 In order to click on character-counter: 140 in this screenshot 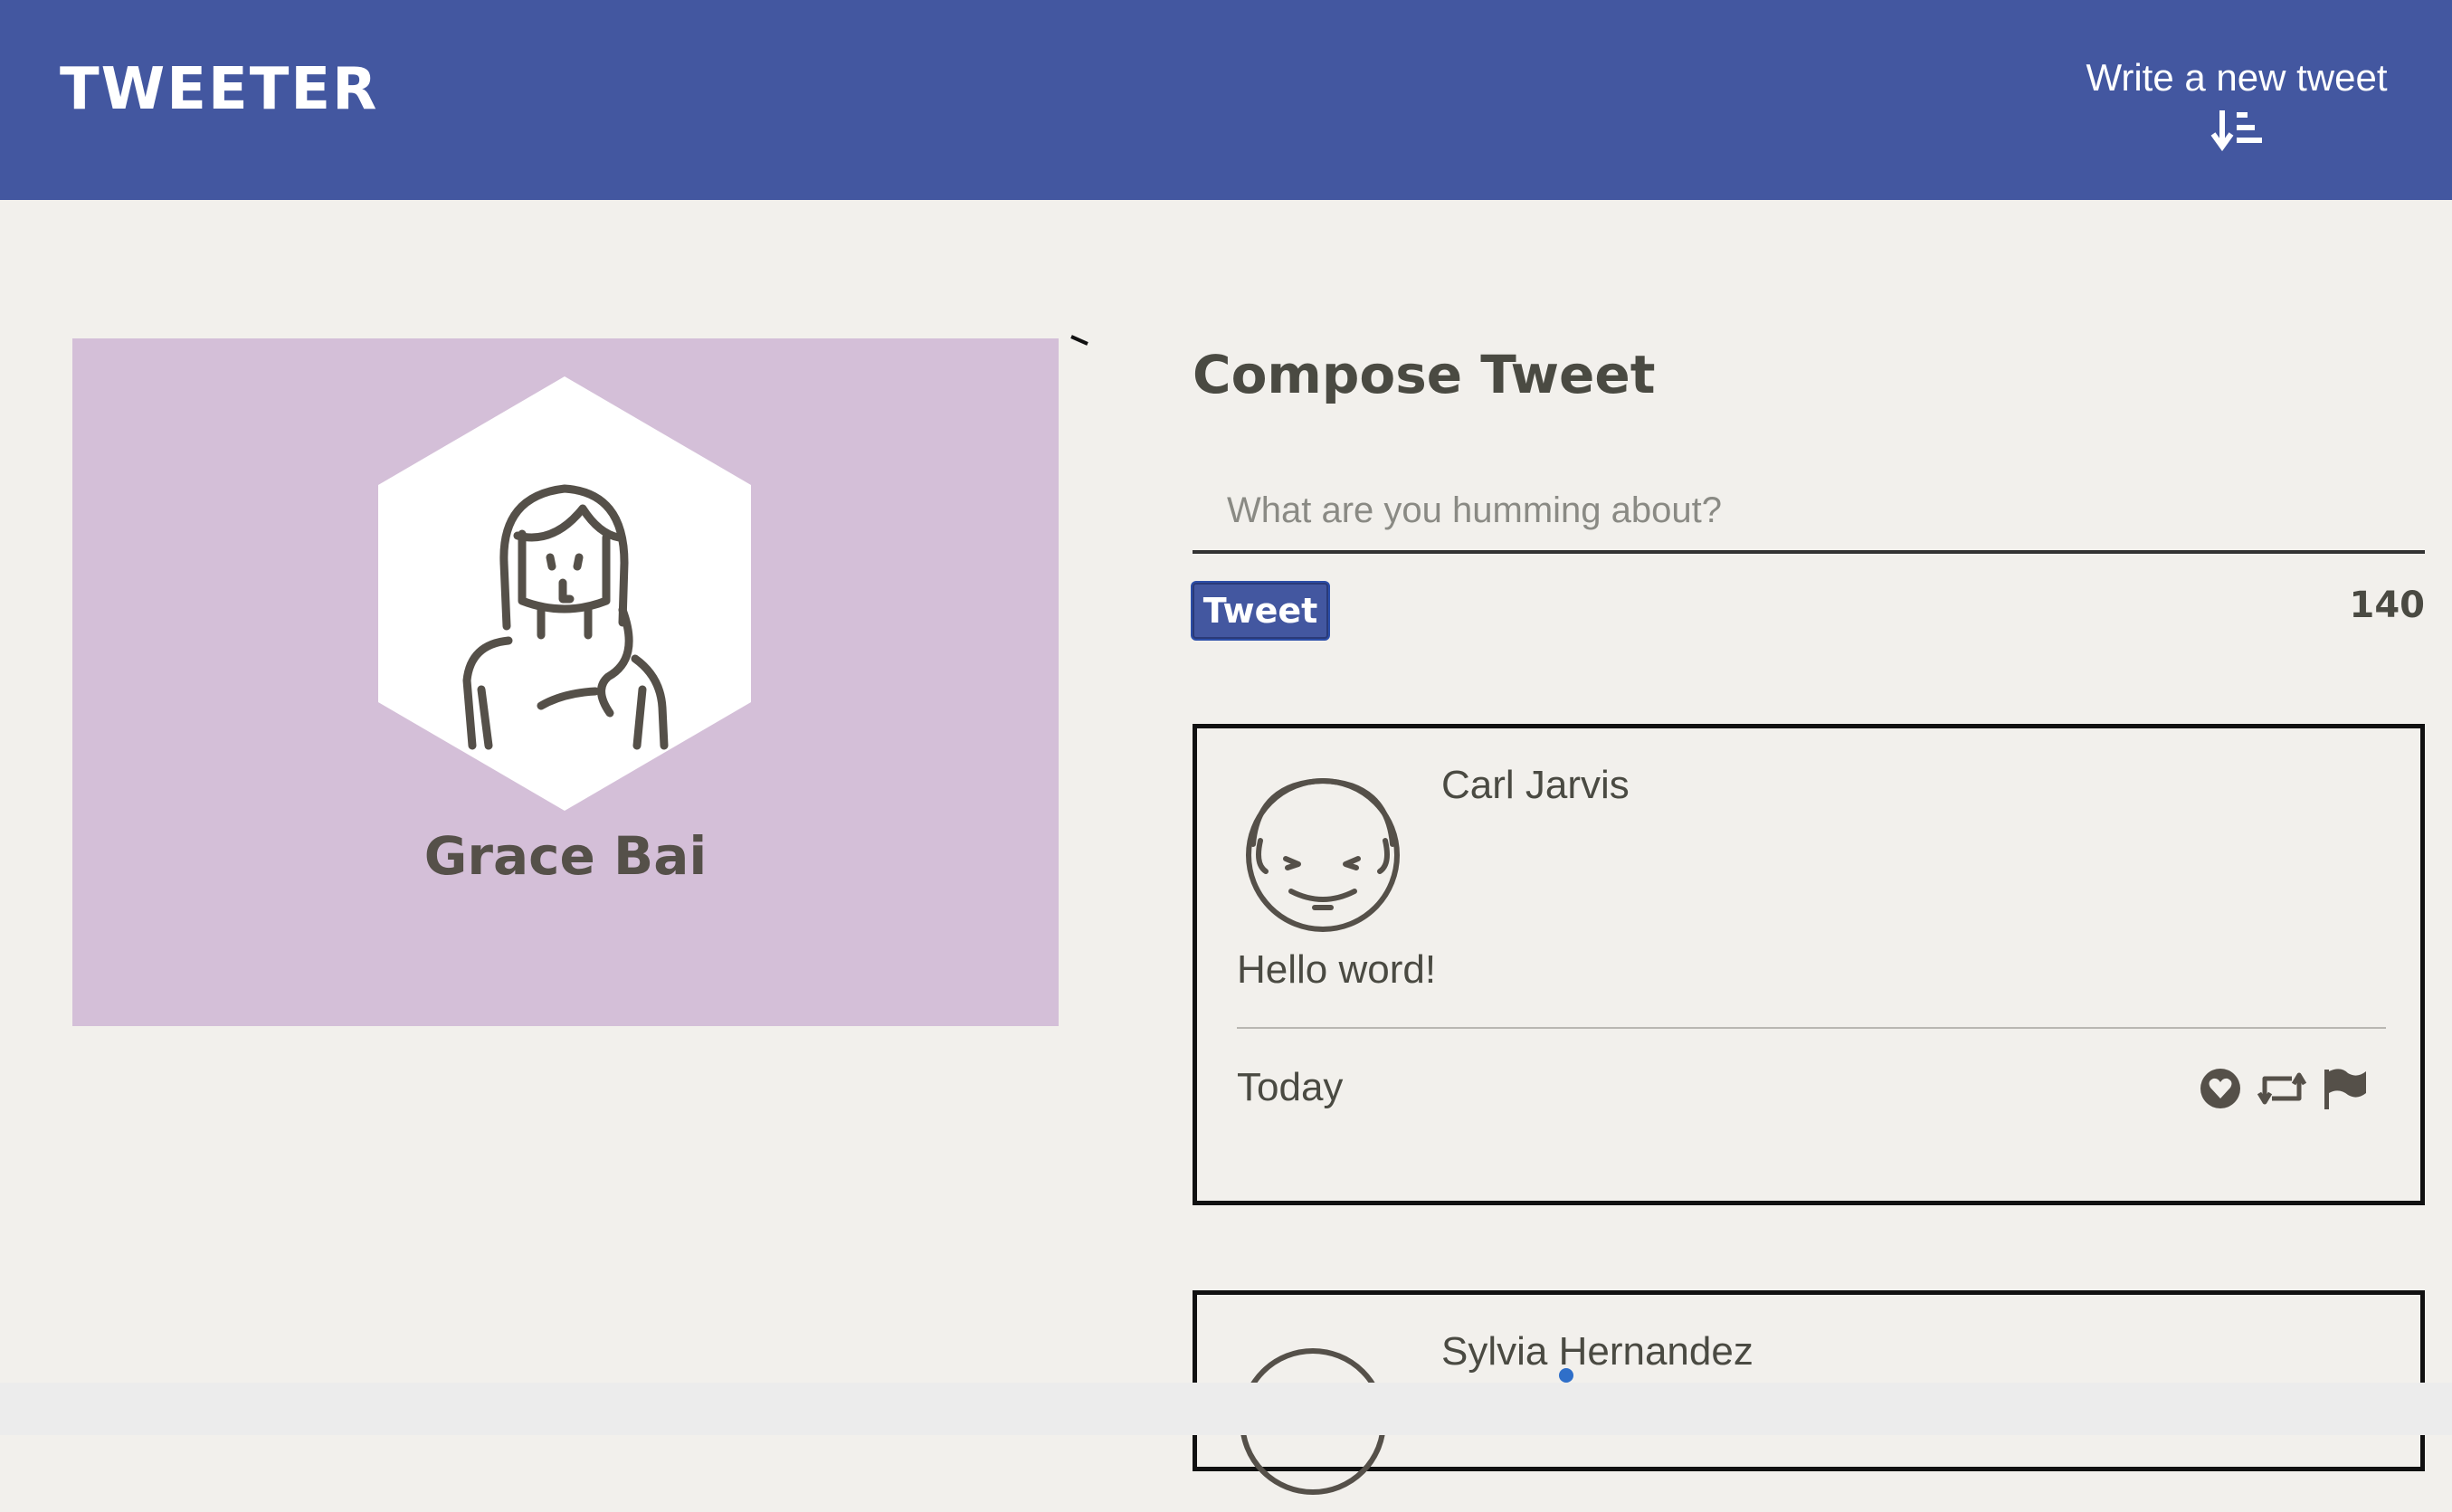, I will do `click(2387, 606)`.